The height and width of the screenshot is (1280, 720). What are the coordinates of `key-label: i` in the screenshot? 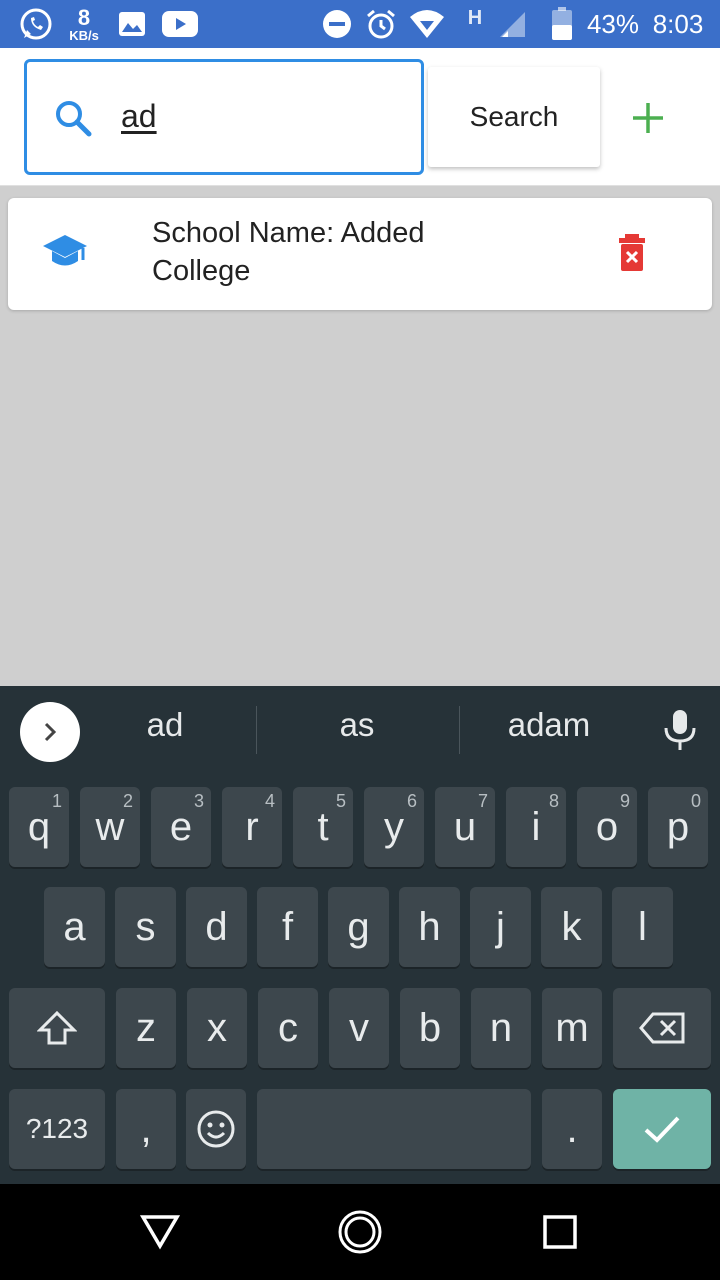 It's located at (536, 826).